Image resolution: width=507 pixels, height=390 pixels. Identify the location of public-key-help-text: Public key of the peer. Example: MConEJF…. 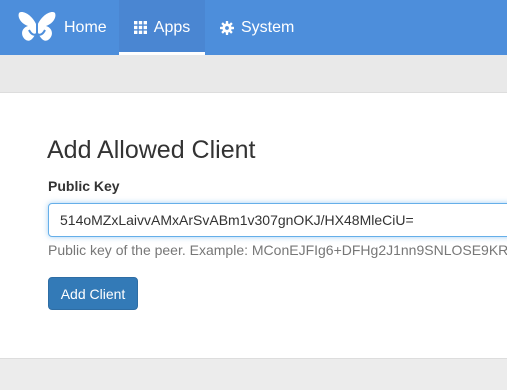
(277, 250).